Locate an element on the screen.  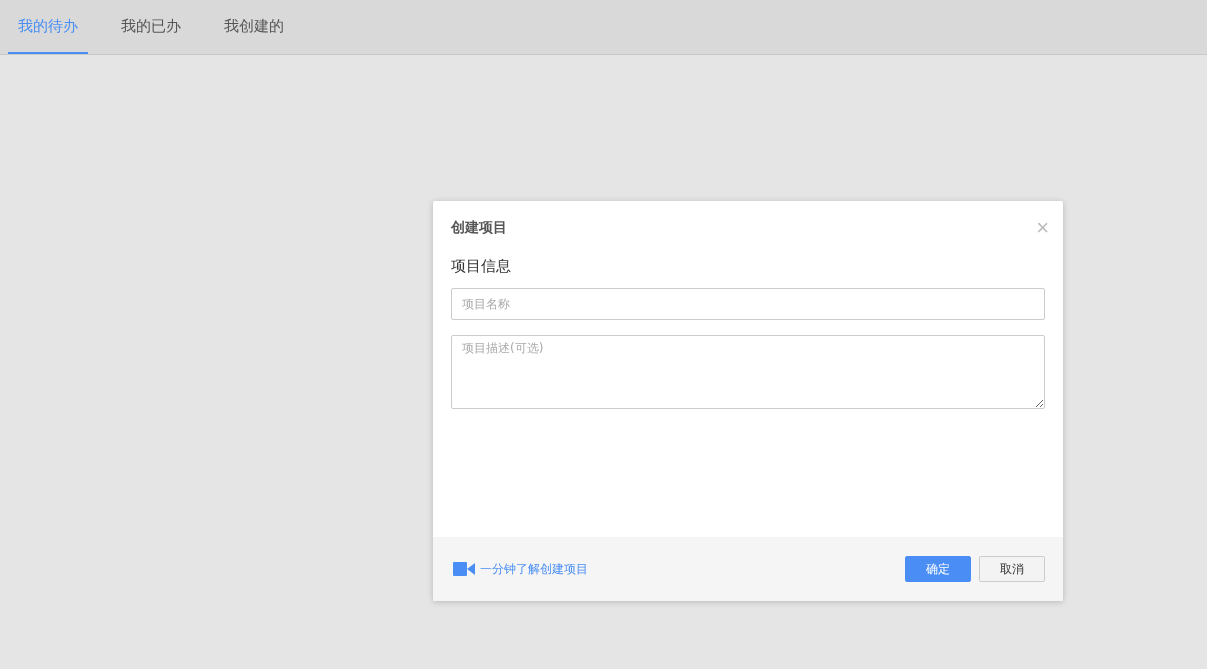
confirm-button: 确定 is located at coordinates (938, 569).